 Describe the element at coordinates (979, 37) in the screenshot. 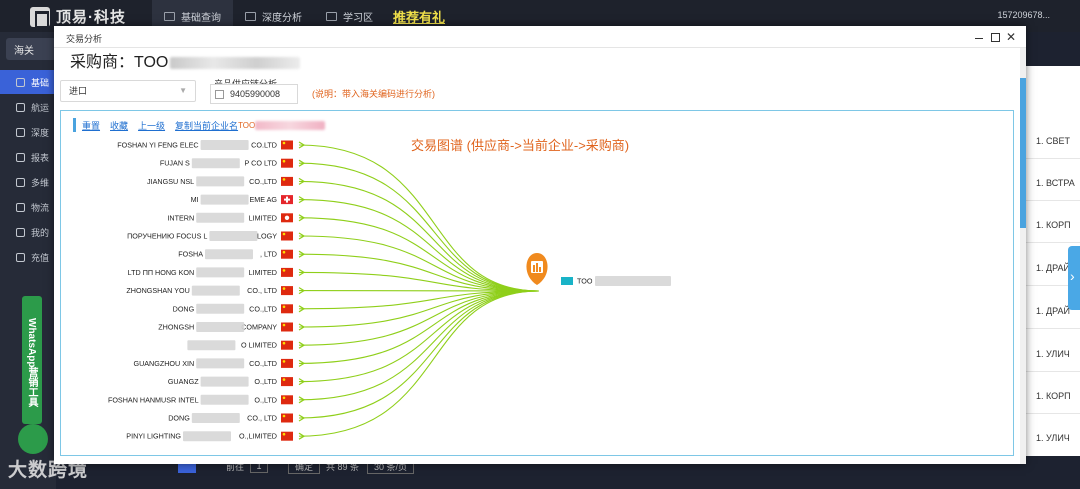

I see `minimize-icon` at that location.